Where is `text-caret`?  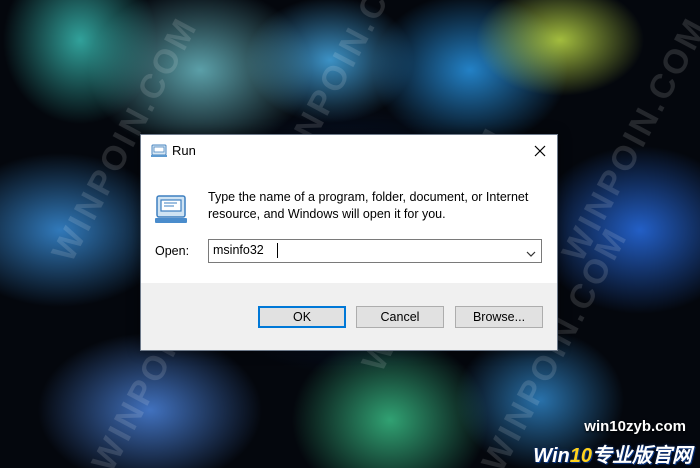
text-caret is located at coordinates (277, 250).